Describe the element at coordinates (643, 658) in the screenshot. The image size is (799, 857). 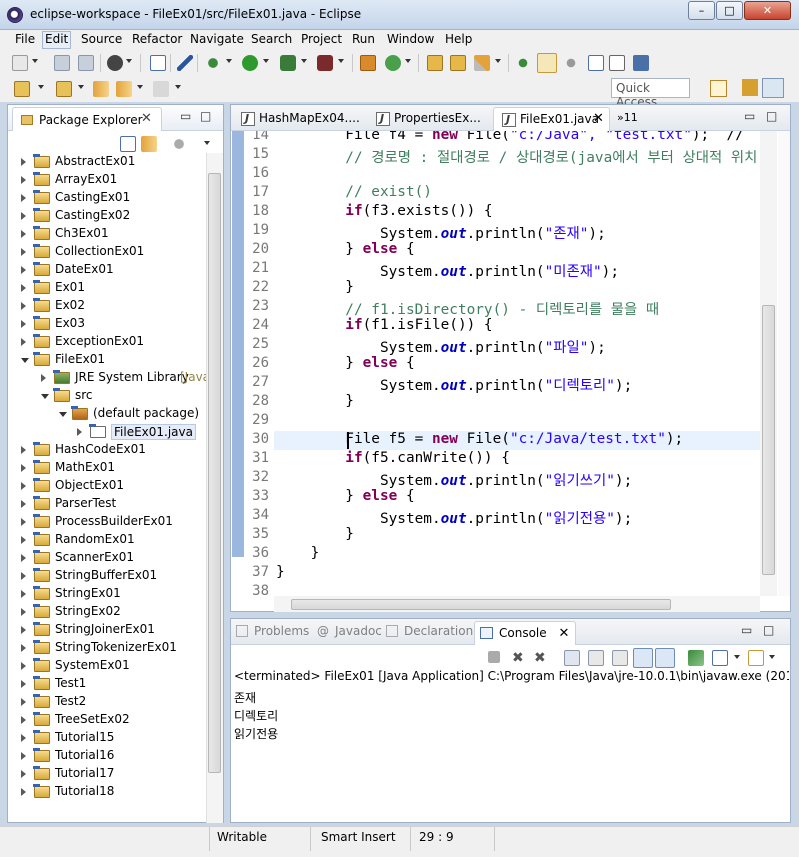
I see `show-on-output-icon` at that location.